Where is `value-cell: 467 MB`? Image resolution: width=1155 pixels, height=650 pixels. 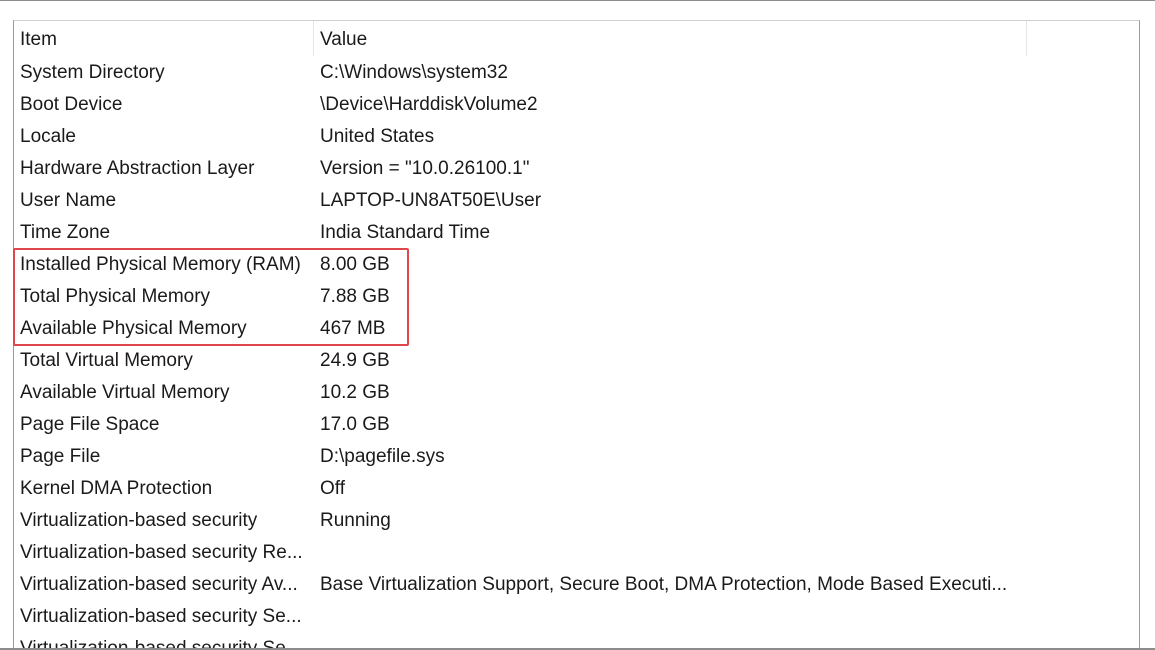 value-cell: 467 MB is located at coordinates (353, 328).